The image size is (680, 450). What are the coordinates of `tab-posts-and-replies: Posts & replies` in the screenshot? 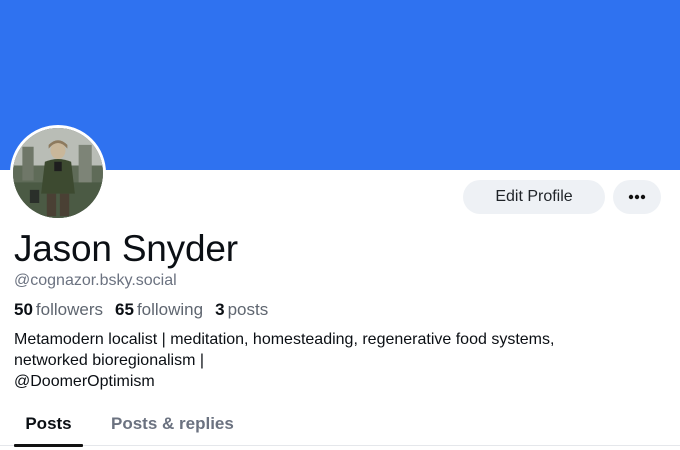 It's located at (172, 425).